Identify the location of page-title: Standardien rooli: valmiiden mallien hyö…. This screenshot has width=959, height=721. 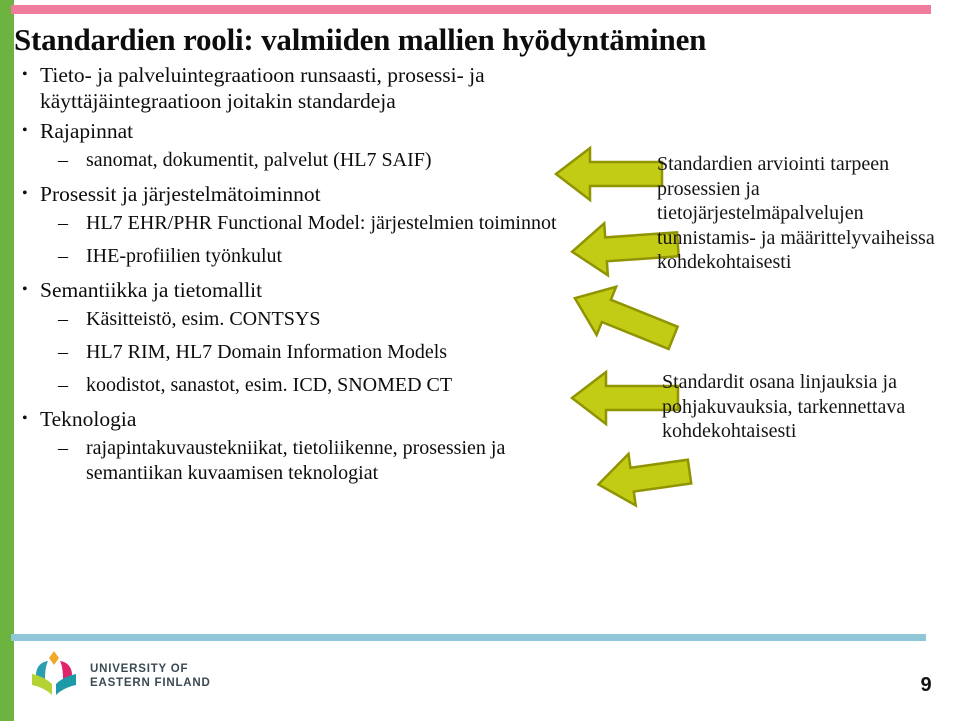
(360, 39).